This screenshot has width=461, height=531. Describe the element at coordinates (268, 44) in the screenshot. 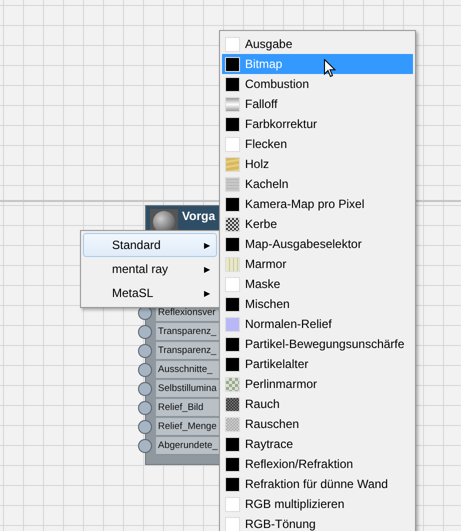

I see `menu-item-label: Ausgabe` at that location.